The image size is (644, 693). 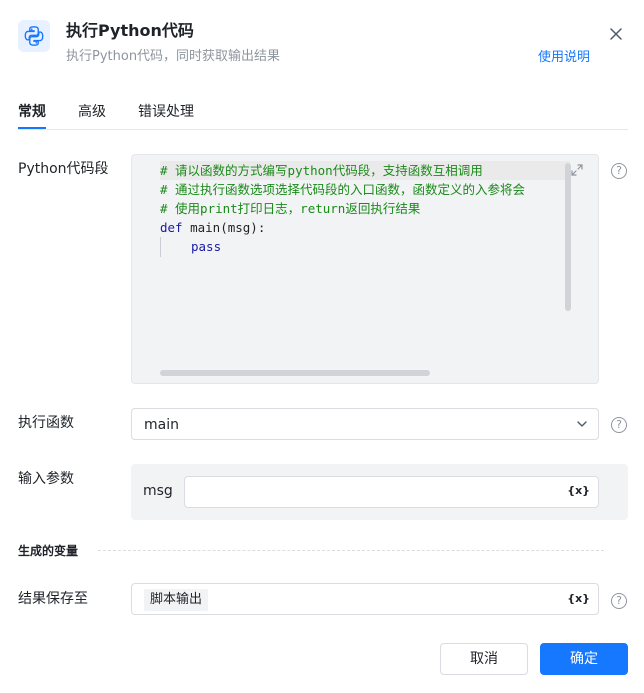 I want to click on params-panel: msg {x}, so click(x=379, y=492).